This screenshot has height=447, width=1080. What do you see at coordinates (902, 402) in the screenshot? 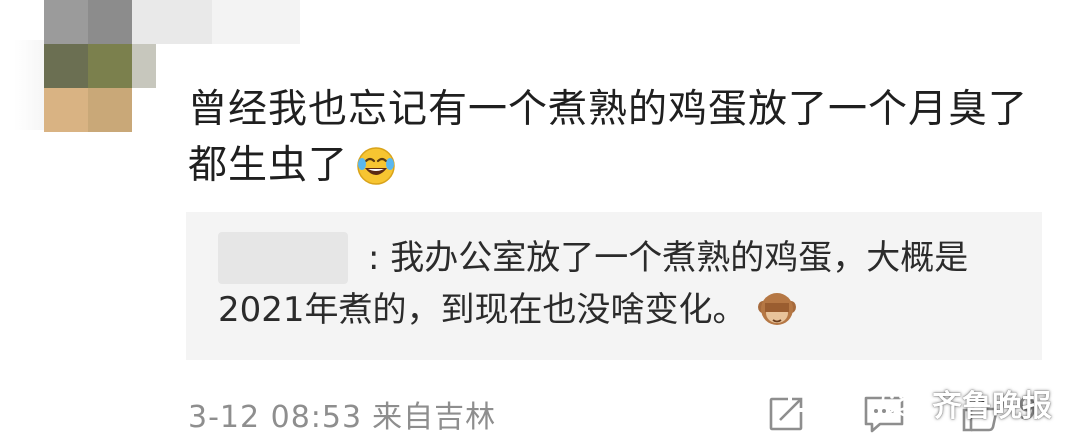
I see `wechat-logo-icon` at bounding box center [902, 402].